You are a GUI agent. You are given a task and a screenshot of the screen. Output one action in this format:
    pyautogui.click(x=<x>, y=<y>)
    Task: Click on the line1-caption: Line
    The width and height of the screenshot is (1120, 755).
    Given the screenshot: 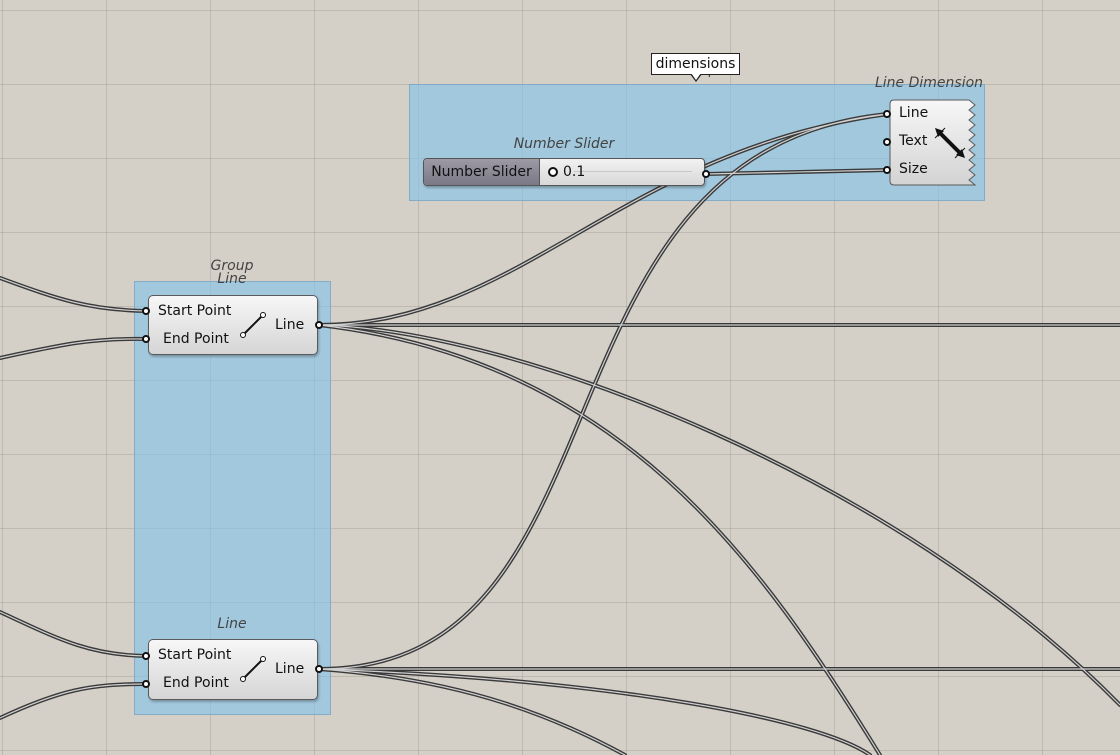 What is the action you would take?
    pyautogui.click(x=232, y=279)
    